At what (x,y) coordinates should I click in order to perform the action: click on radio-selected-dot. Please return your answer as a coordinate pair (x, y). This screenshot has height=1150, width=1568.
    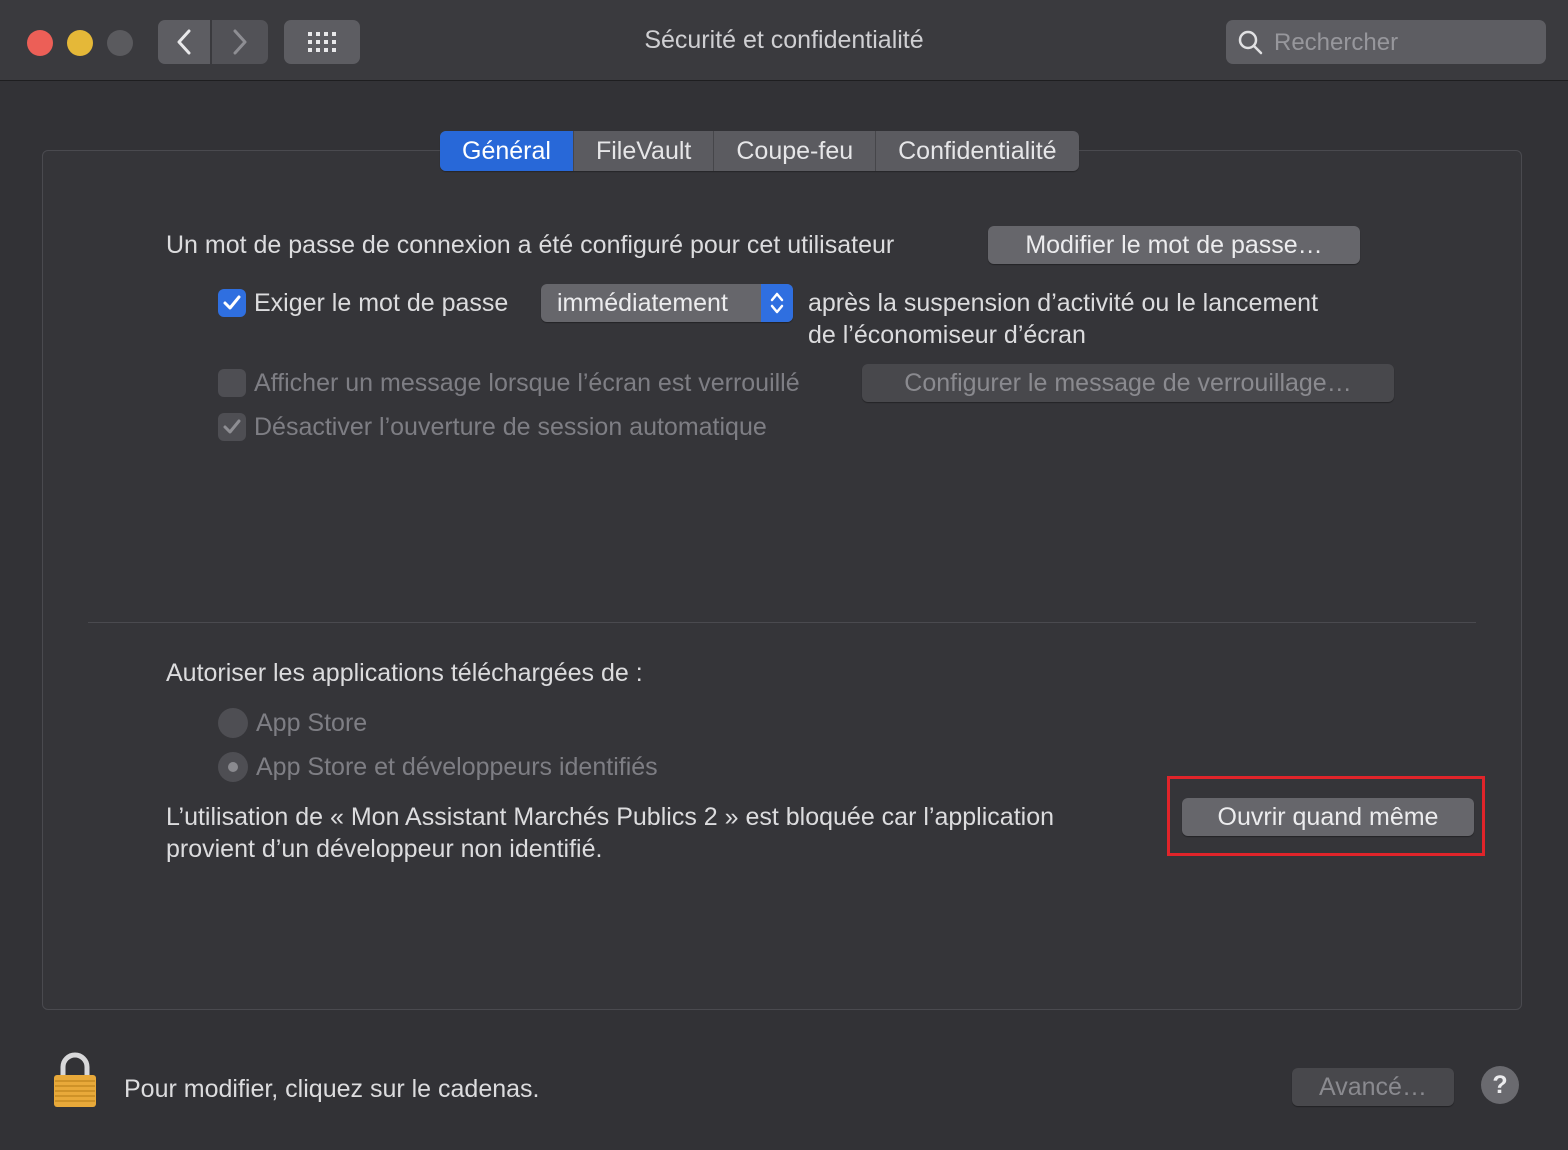
    Looking at the image, I should click on (233, 767).